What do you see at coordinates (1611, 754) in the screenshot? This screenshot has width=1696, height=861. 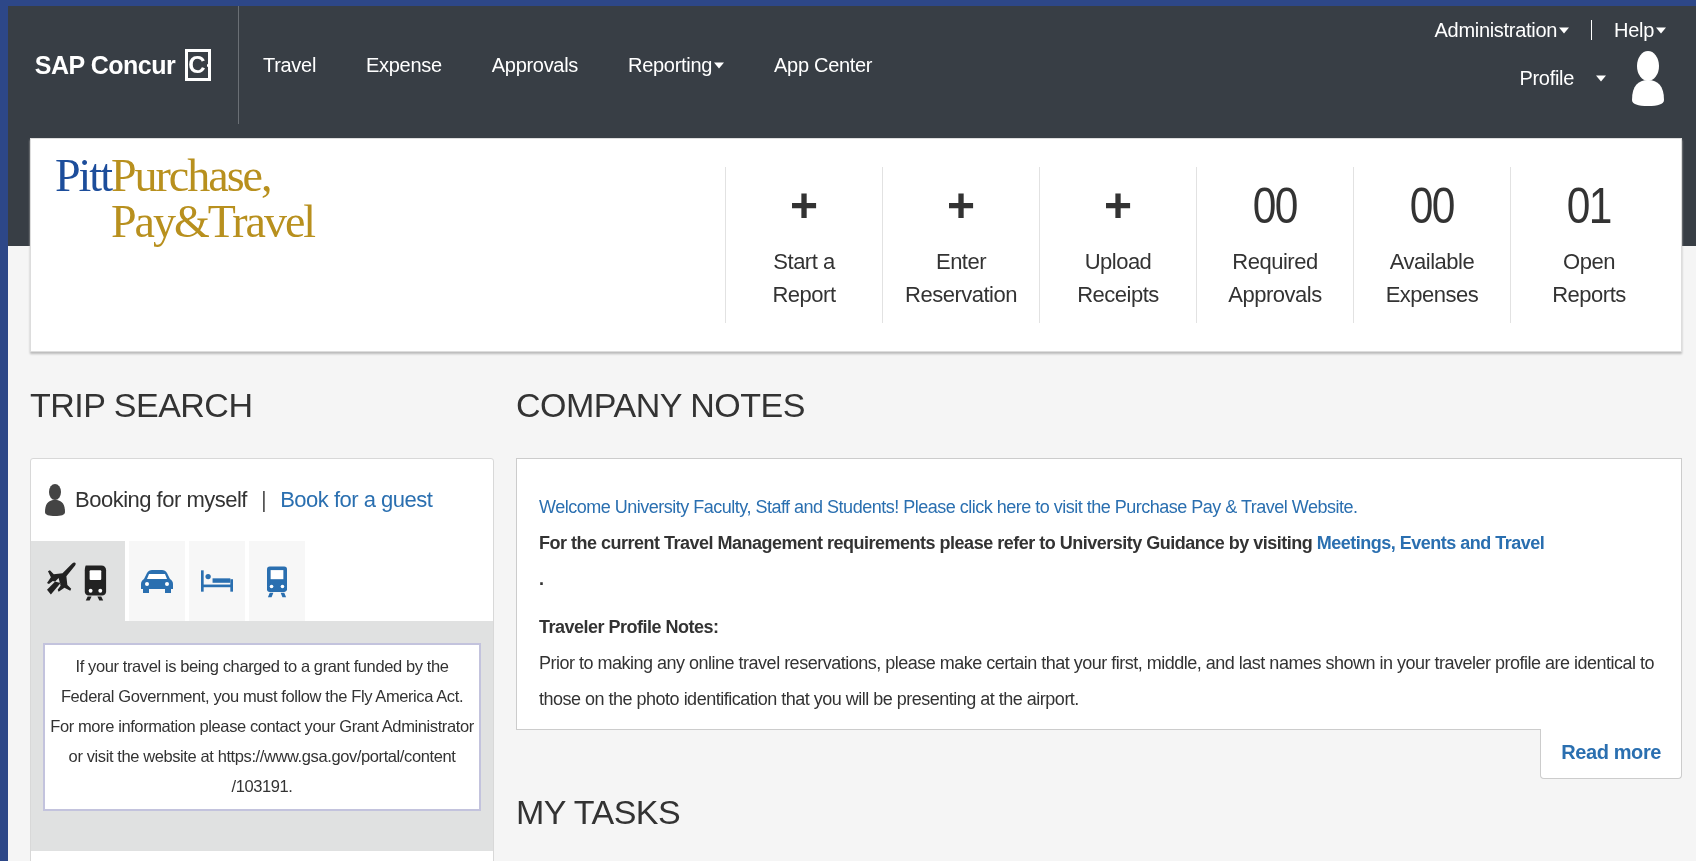 I see `read-more-button: Read more` at bounding box center [1611, 754].